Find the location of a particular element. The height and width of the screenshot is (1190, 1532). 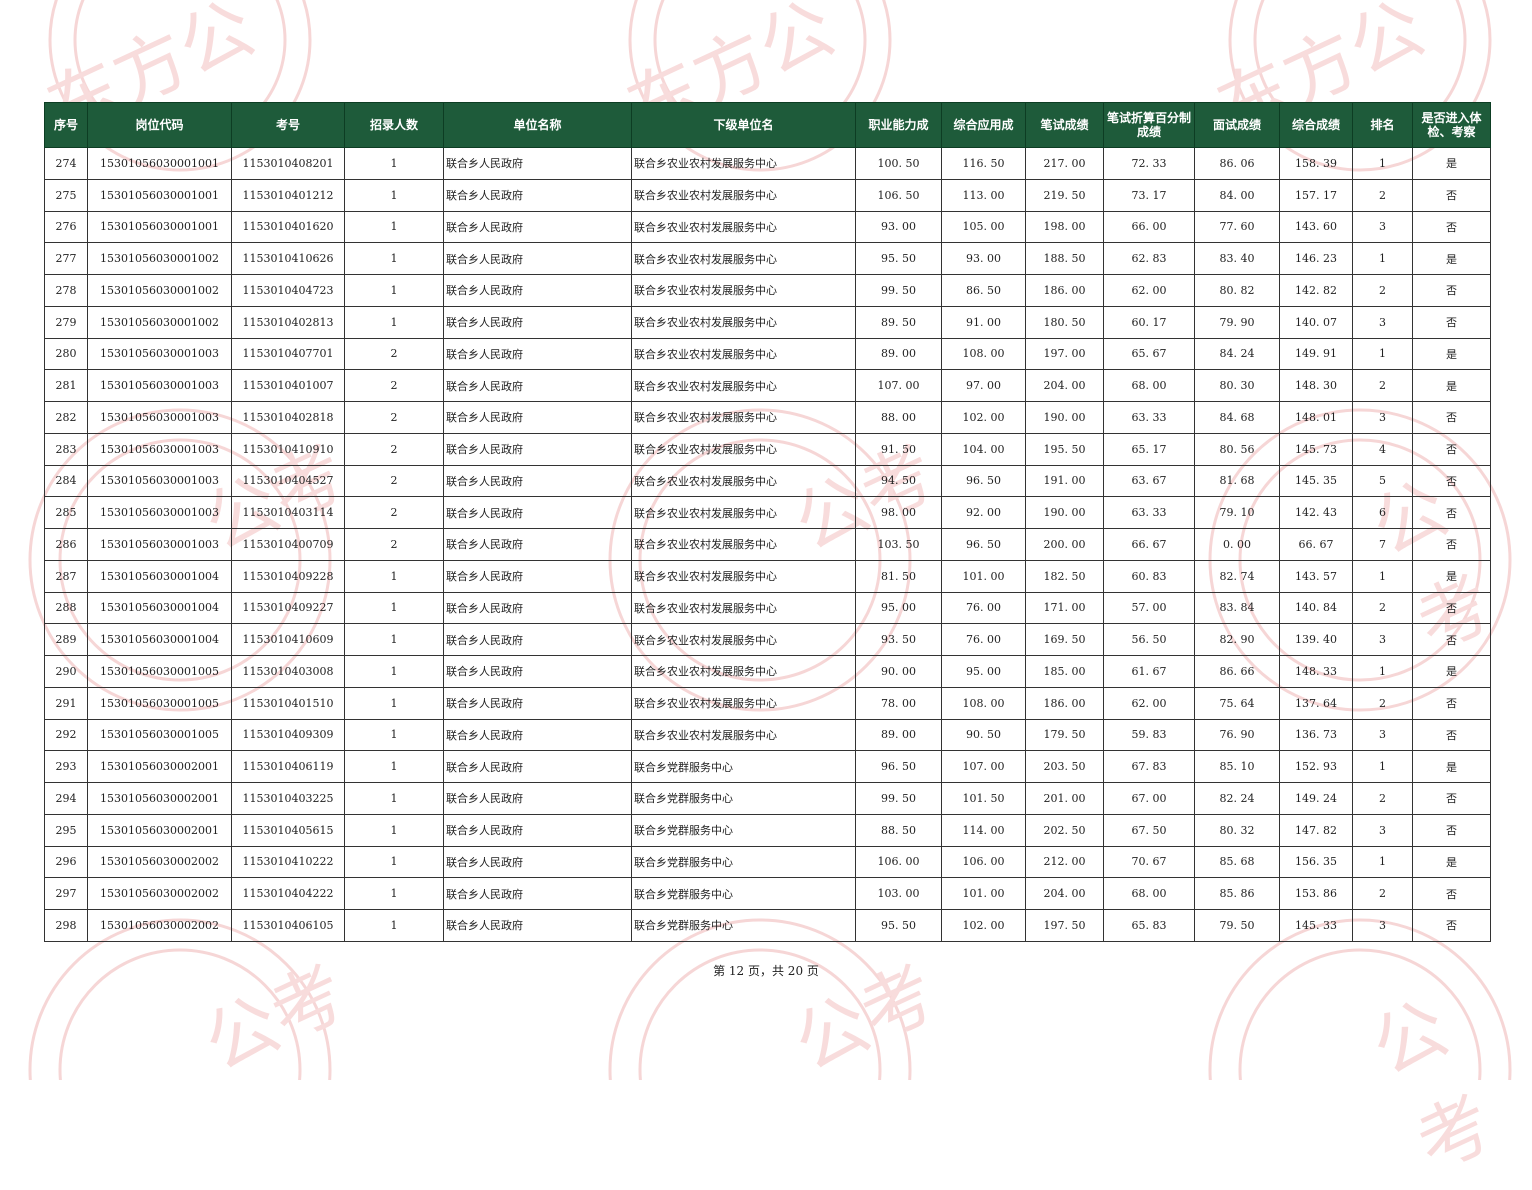

interview-score-cell: 76. 90 is located at coordinates (1237, 735).